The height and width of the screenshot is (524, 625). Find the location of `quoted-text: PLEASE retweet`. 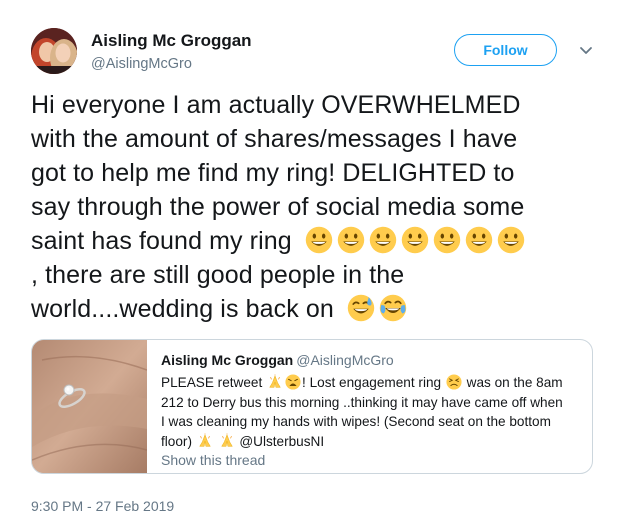

quoted-text: PLEASE retweet is located at coordinates (212, 382).